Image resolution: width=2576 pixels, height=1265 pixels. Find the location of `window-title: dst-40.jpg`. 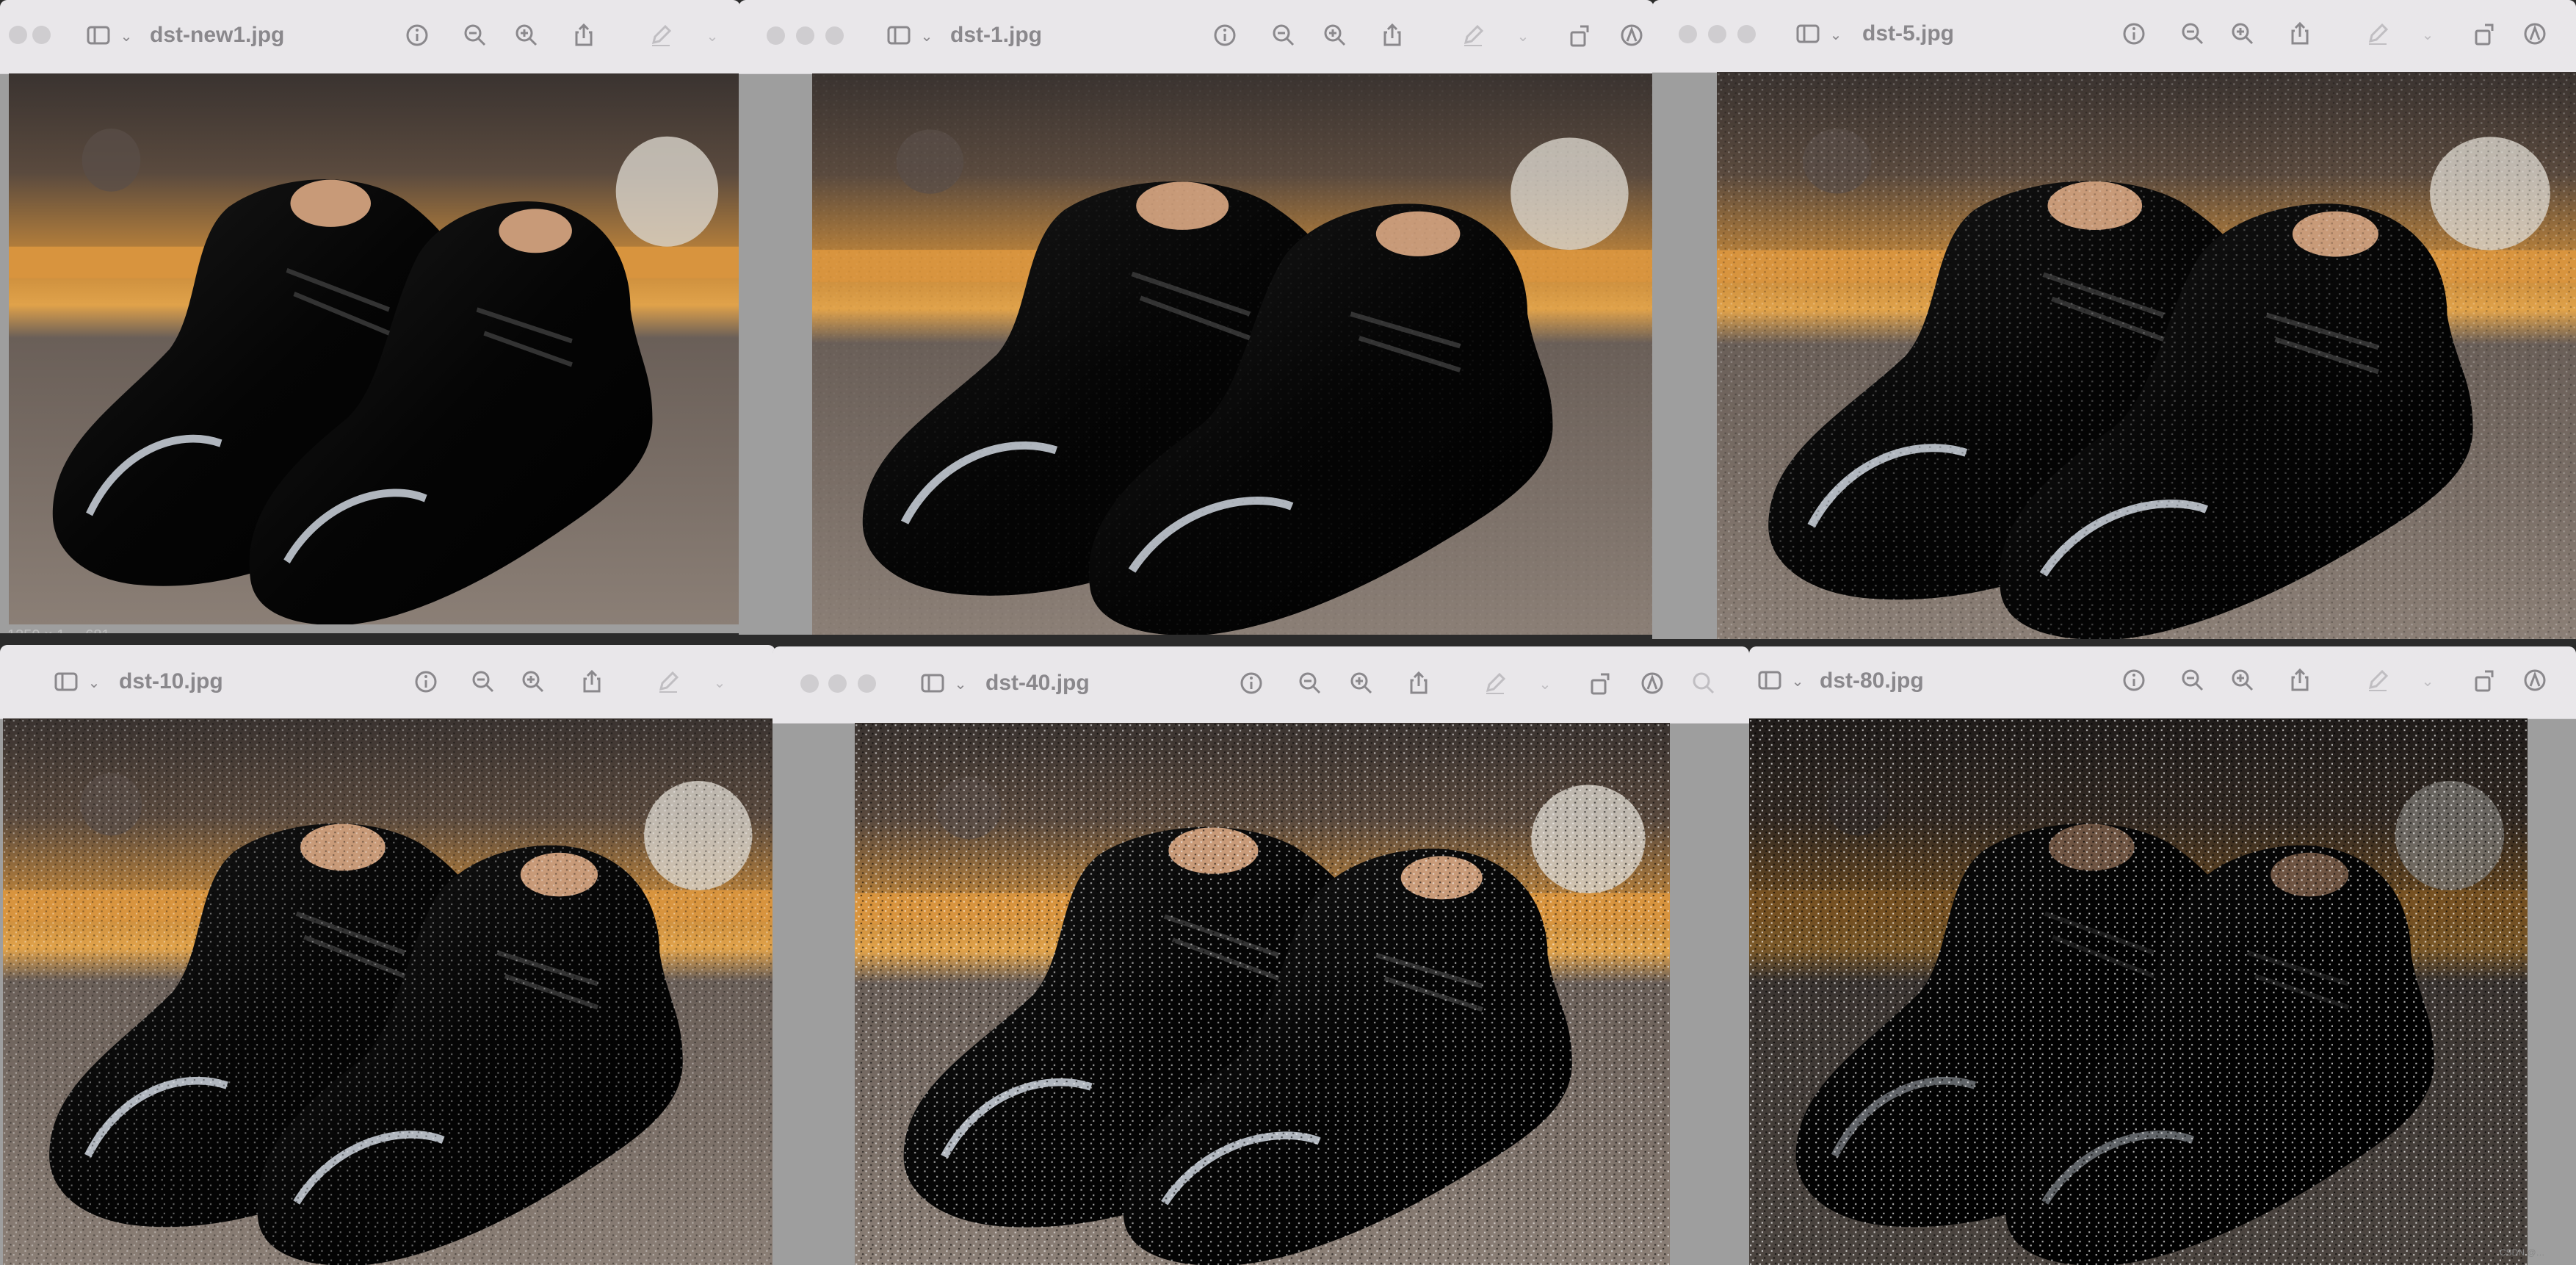

window-title: dst-40.jpg is located at coordinates (1037, 683).